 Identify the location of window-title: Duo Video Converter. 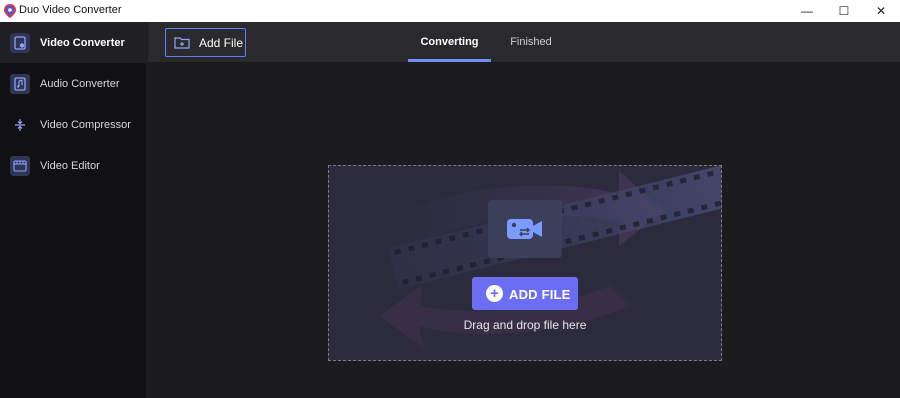
(70, 10).